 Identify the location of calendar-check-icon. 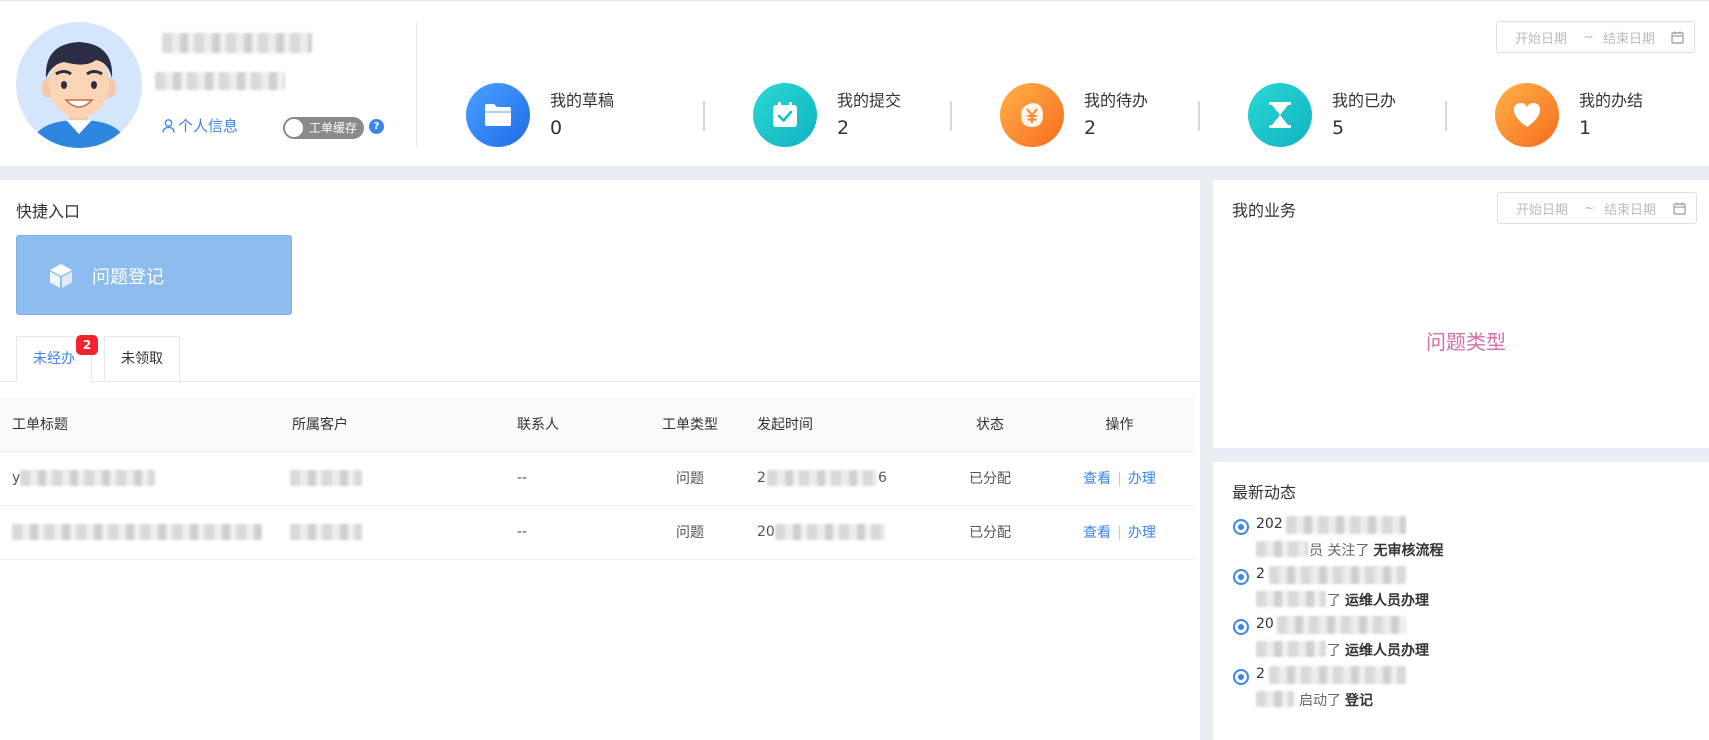
(785, 114).